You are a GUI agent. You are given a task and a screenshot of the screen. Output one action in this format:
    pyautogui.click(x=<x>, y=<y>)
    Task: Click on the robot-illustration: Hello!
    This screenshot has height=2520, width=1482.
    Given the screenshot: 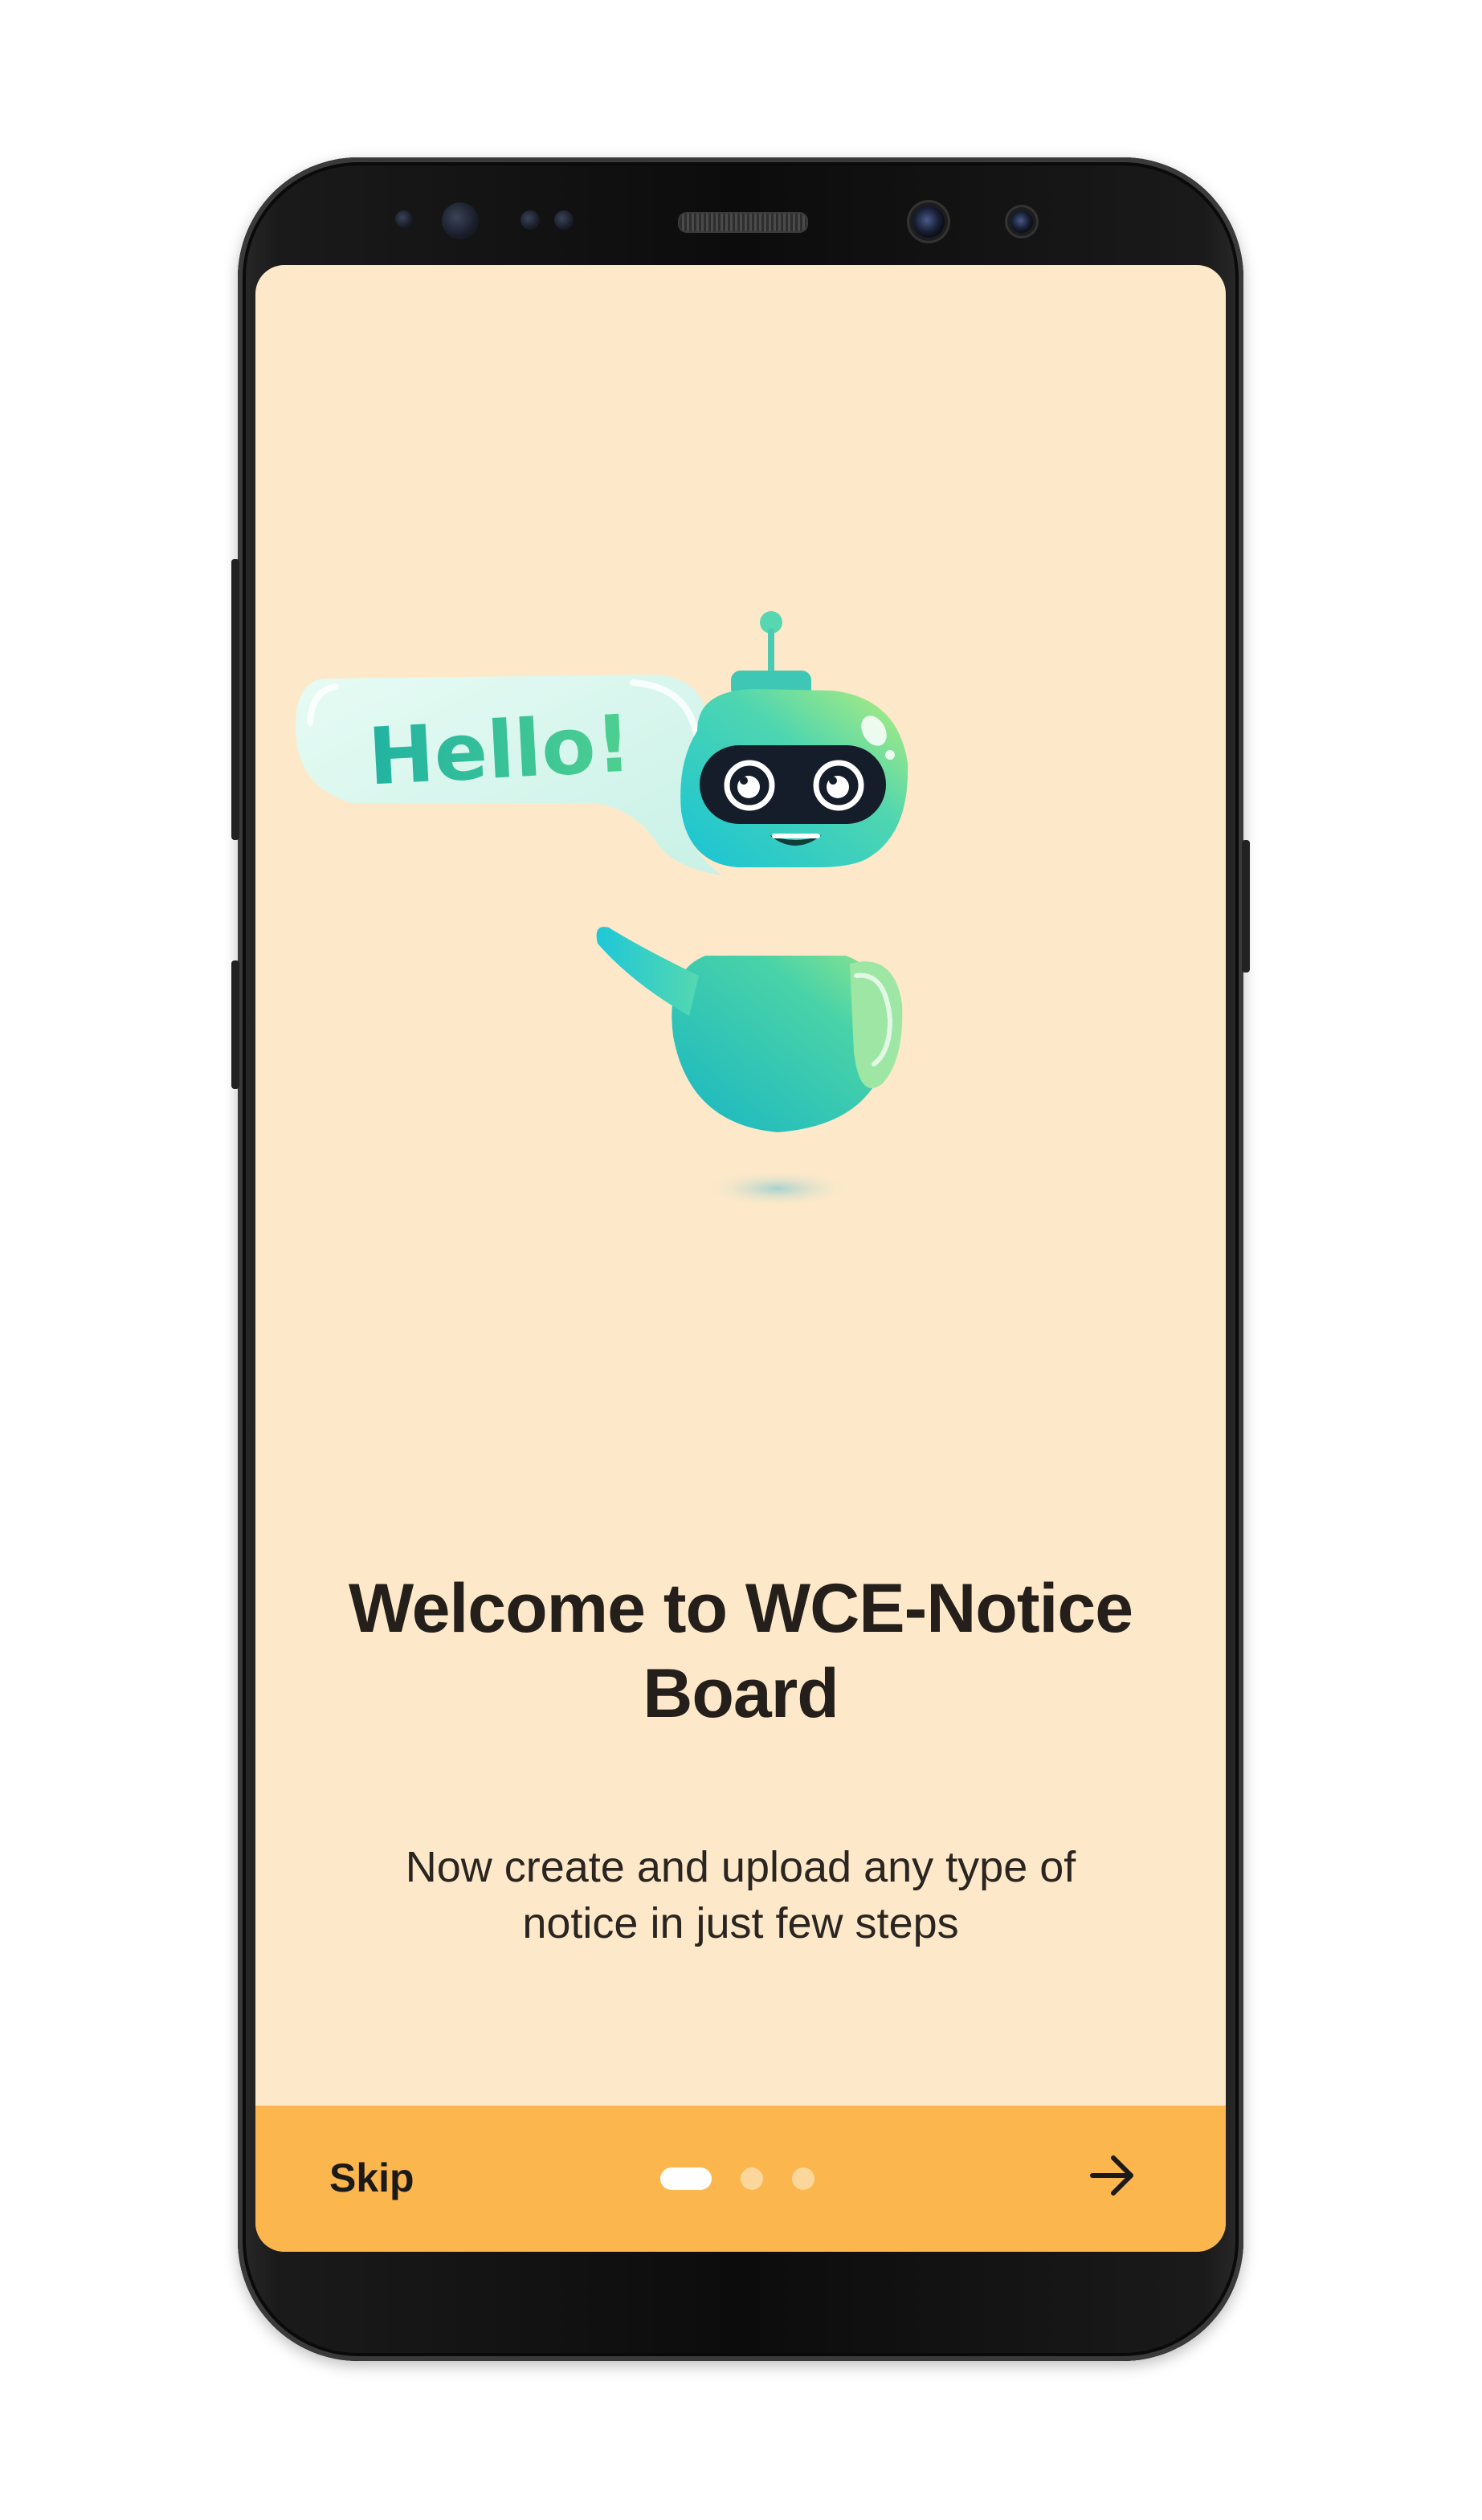 What is the action you would take?
    pyautogui.click(x=602, y=909)
    